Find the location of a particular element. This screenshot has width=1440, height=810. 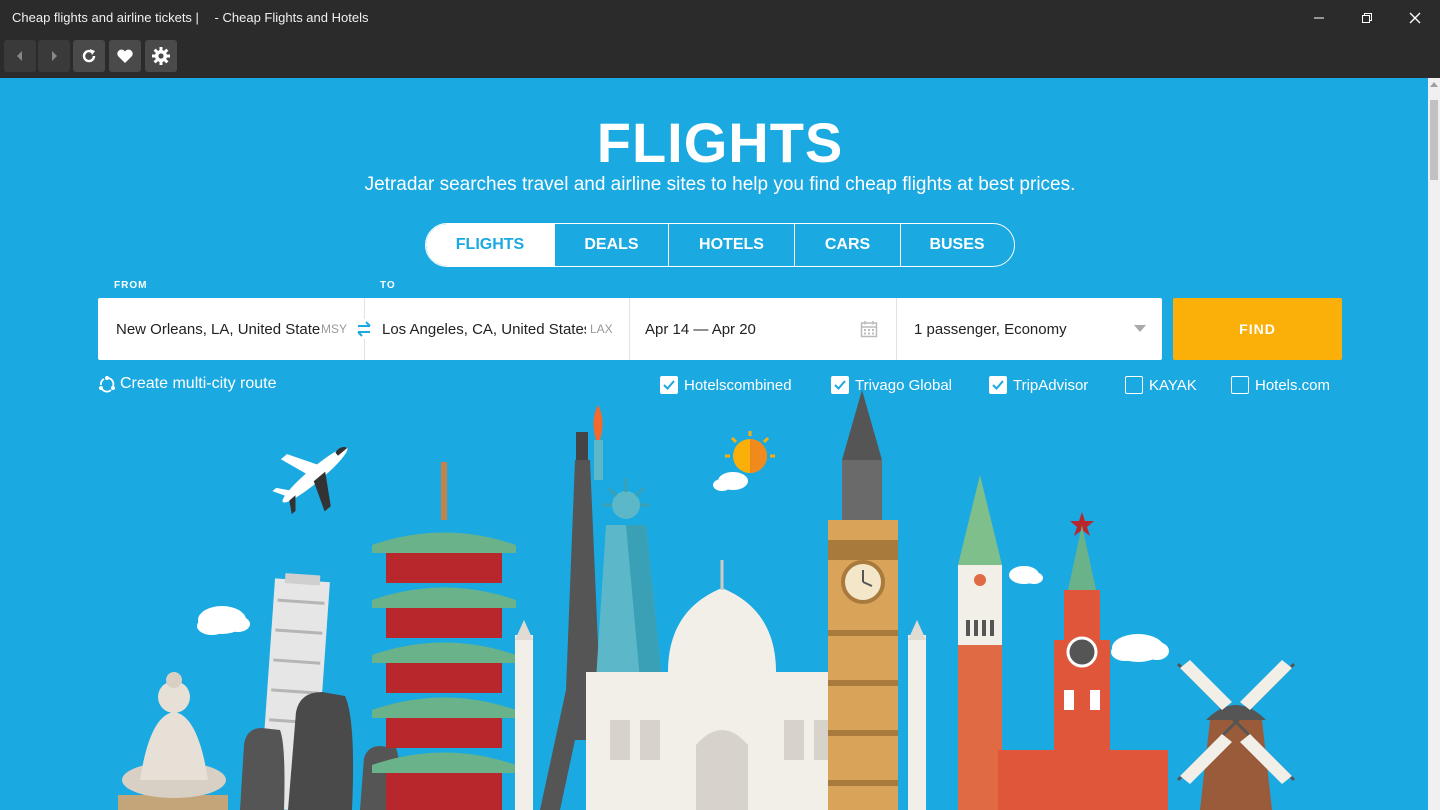

sun-icon is located at coordinates (750, 452).